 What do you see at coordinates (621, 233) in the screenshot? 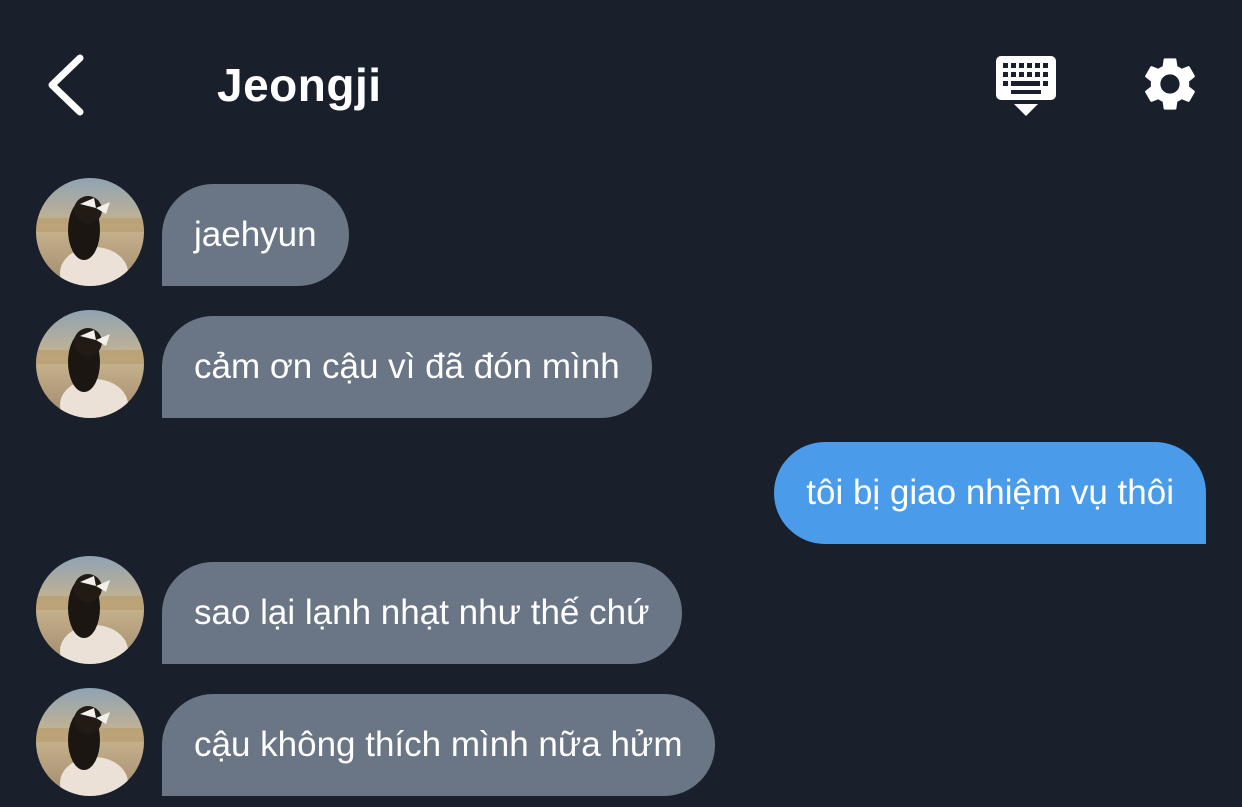
I see `message-row: jaehyun` at bounding box center [621, 233].